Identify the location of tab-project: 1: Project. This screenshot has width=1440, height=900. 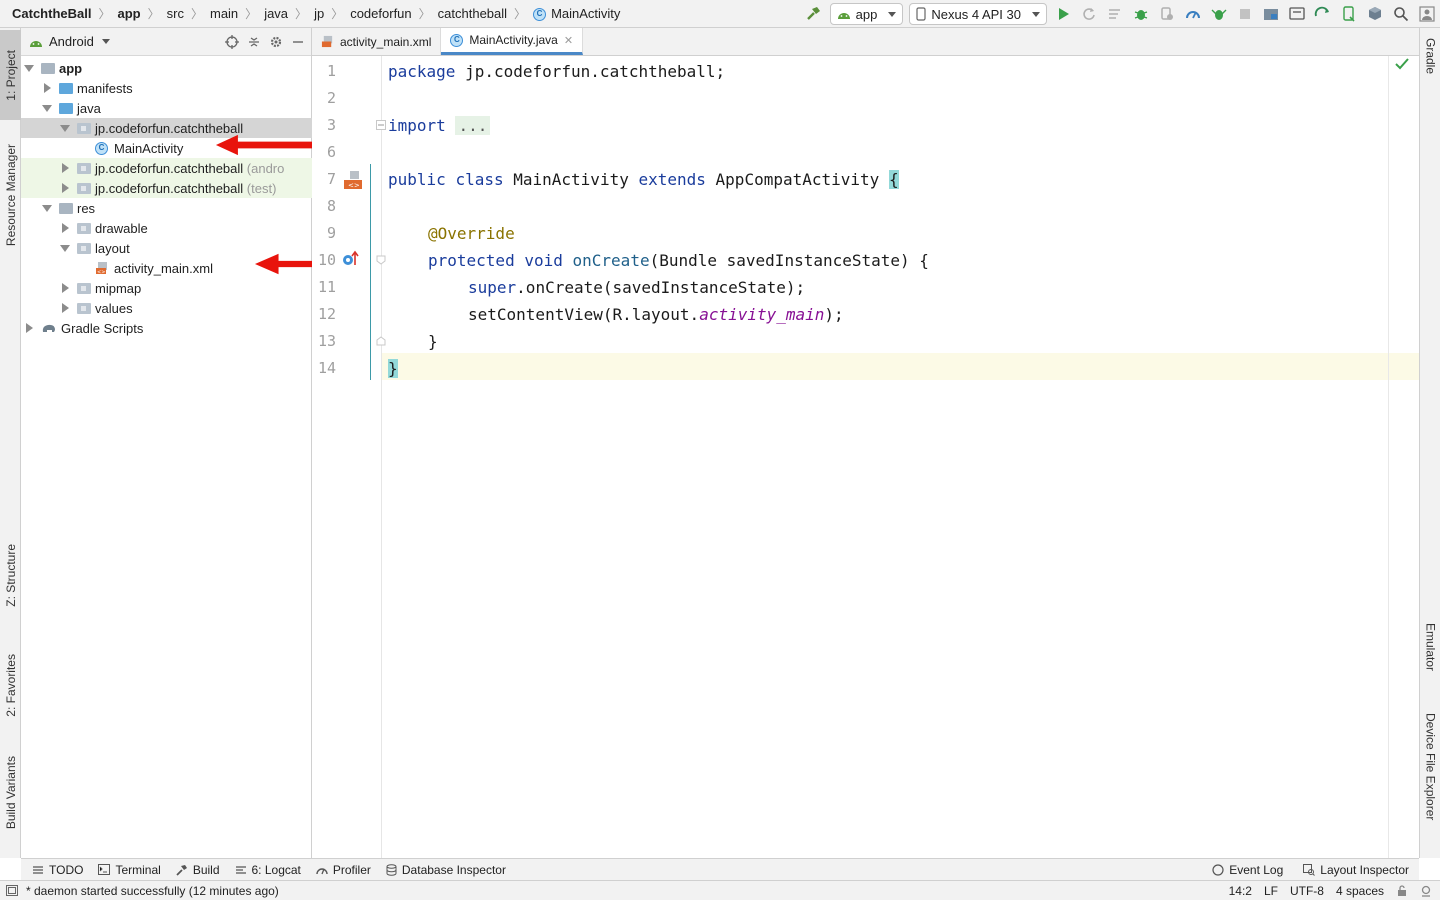
(10, 75).